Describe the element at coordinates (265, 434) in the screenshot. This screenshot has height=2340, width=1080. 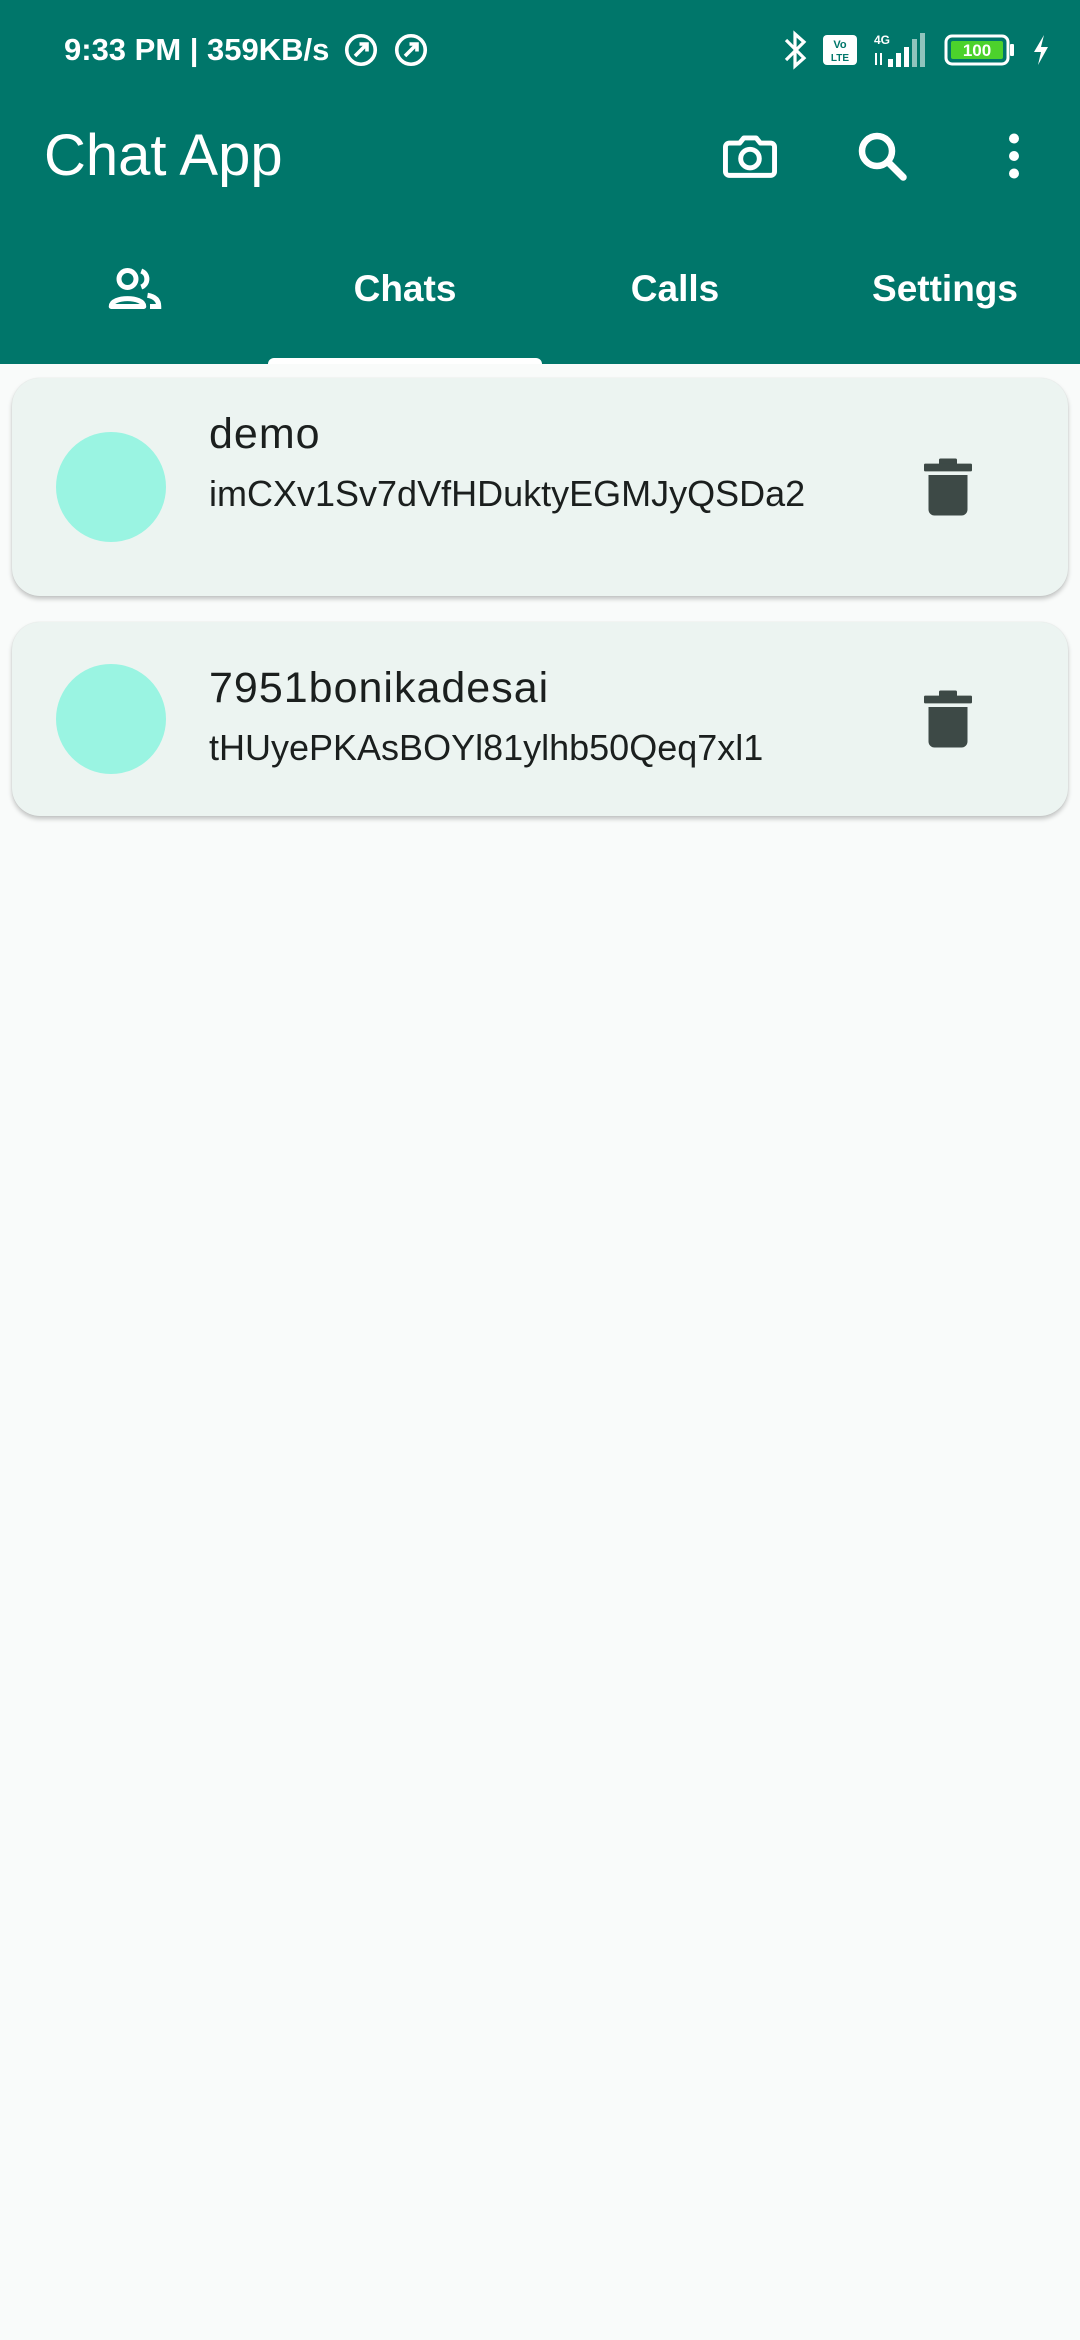
I see `chat-name: demo` at that location.